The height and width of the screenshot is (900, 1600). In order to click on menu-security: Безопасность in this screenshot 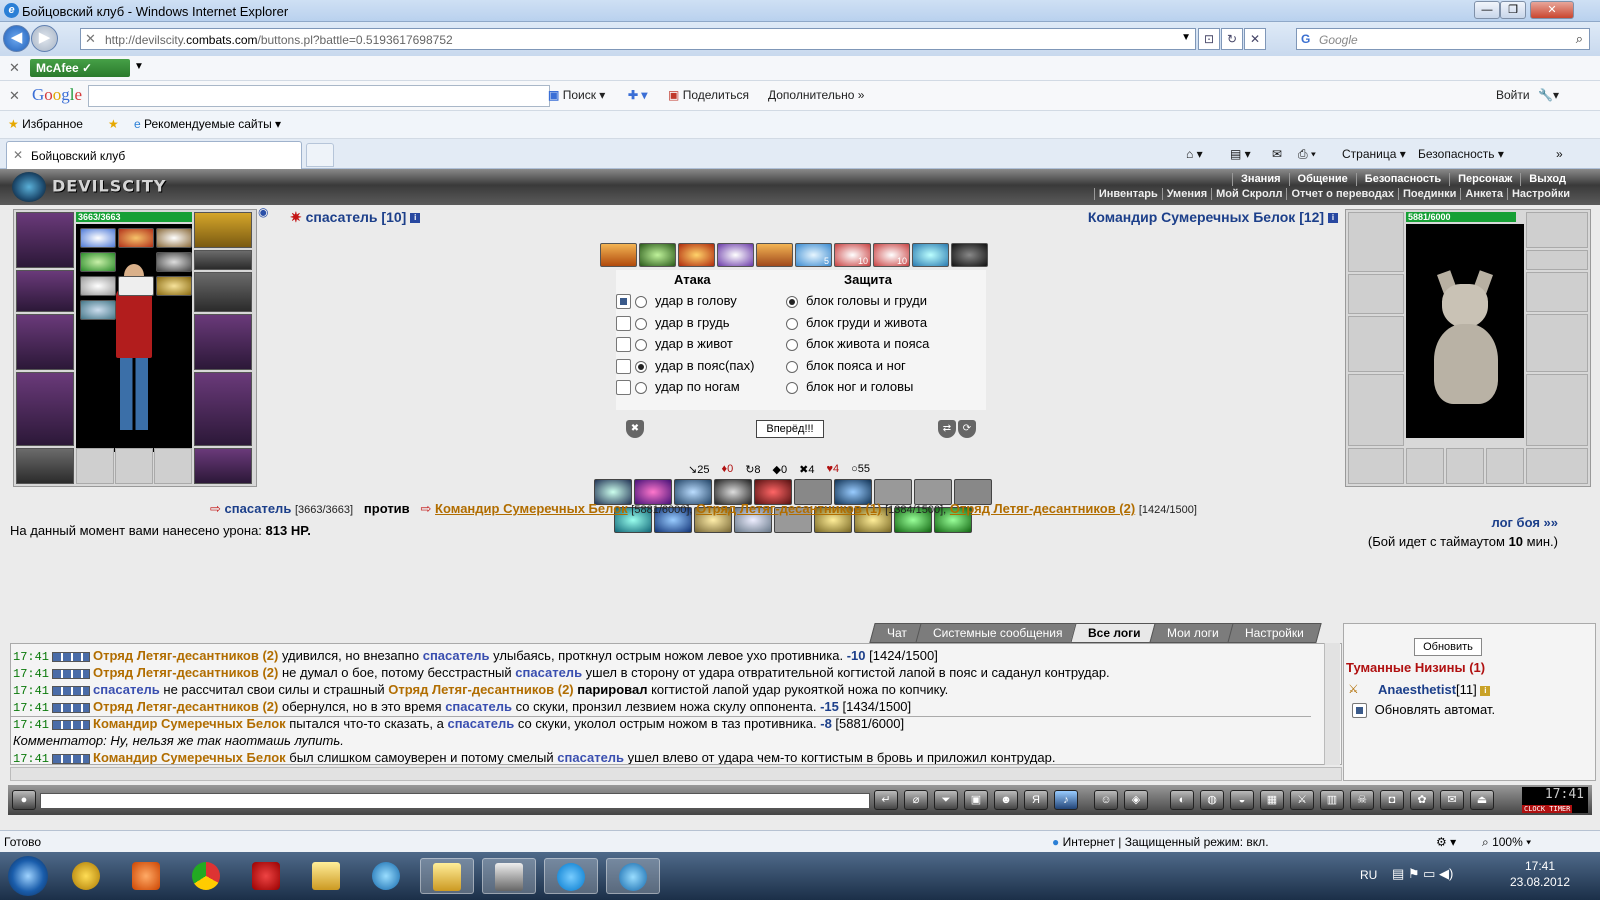, I will do `click(1402, 179)`.